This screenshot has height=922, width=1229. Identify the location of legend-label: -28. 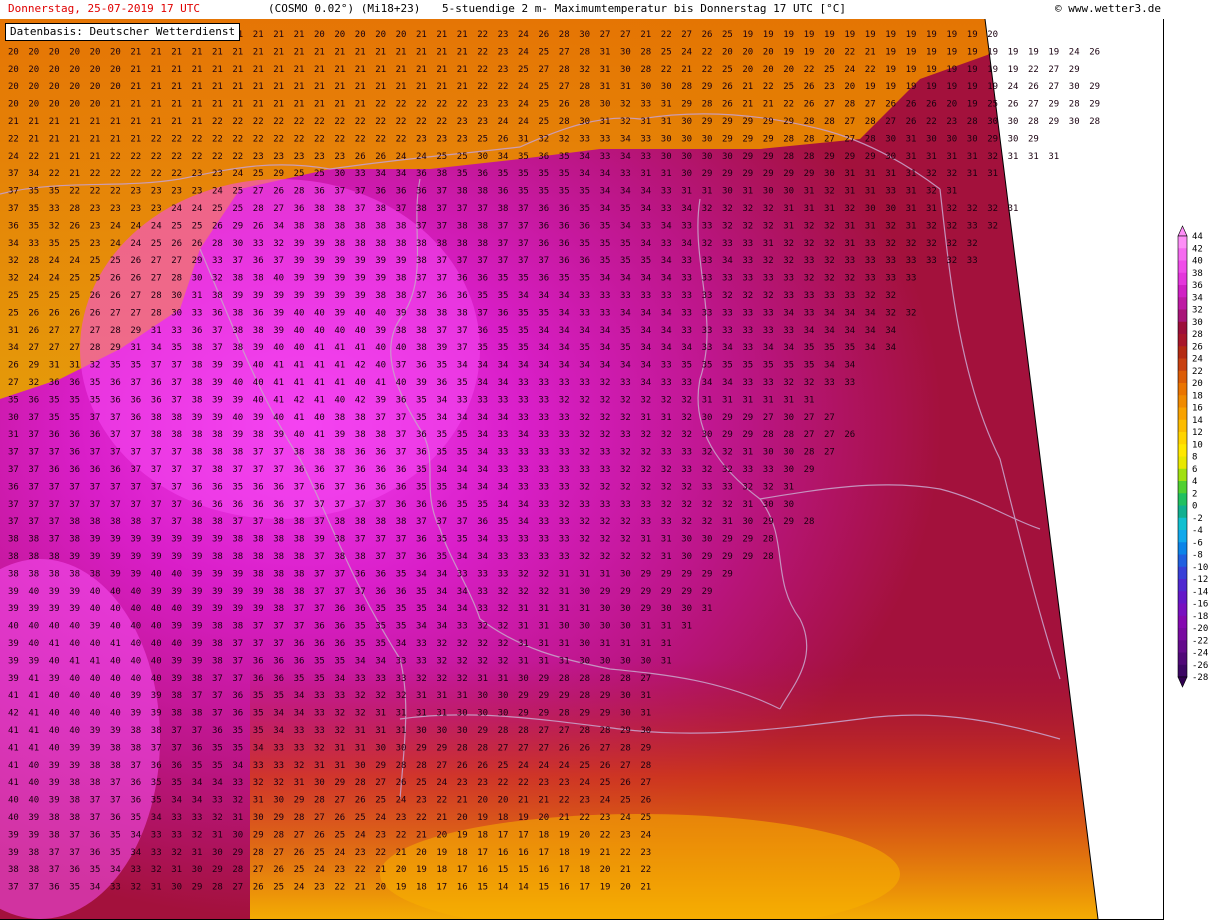
(1200, 678).